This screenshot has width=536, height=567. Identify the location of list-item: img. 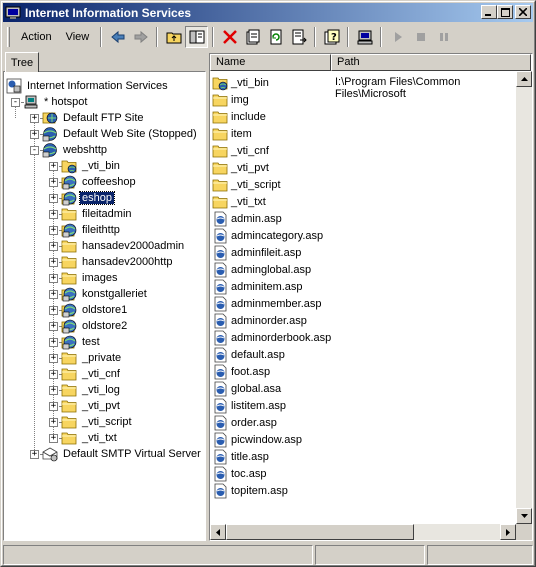
(230, 99).